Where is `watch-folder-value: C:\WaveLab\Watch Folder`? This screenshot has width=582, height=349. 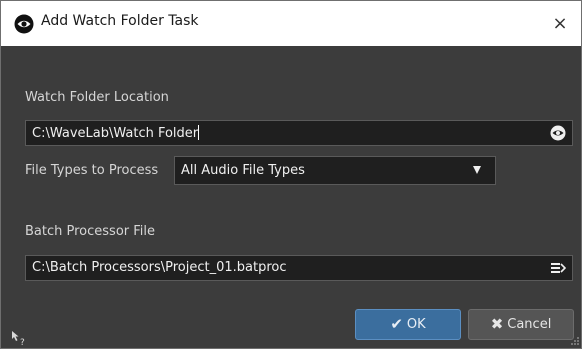
watch-folder-value: C:\WaveLab\Watch Folder is located at coordinates (116, 133).